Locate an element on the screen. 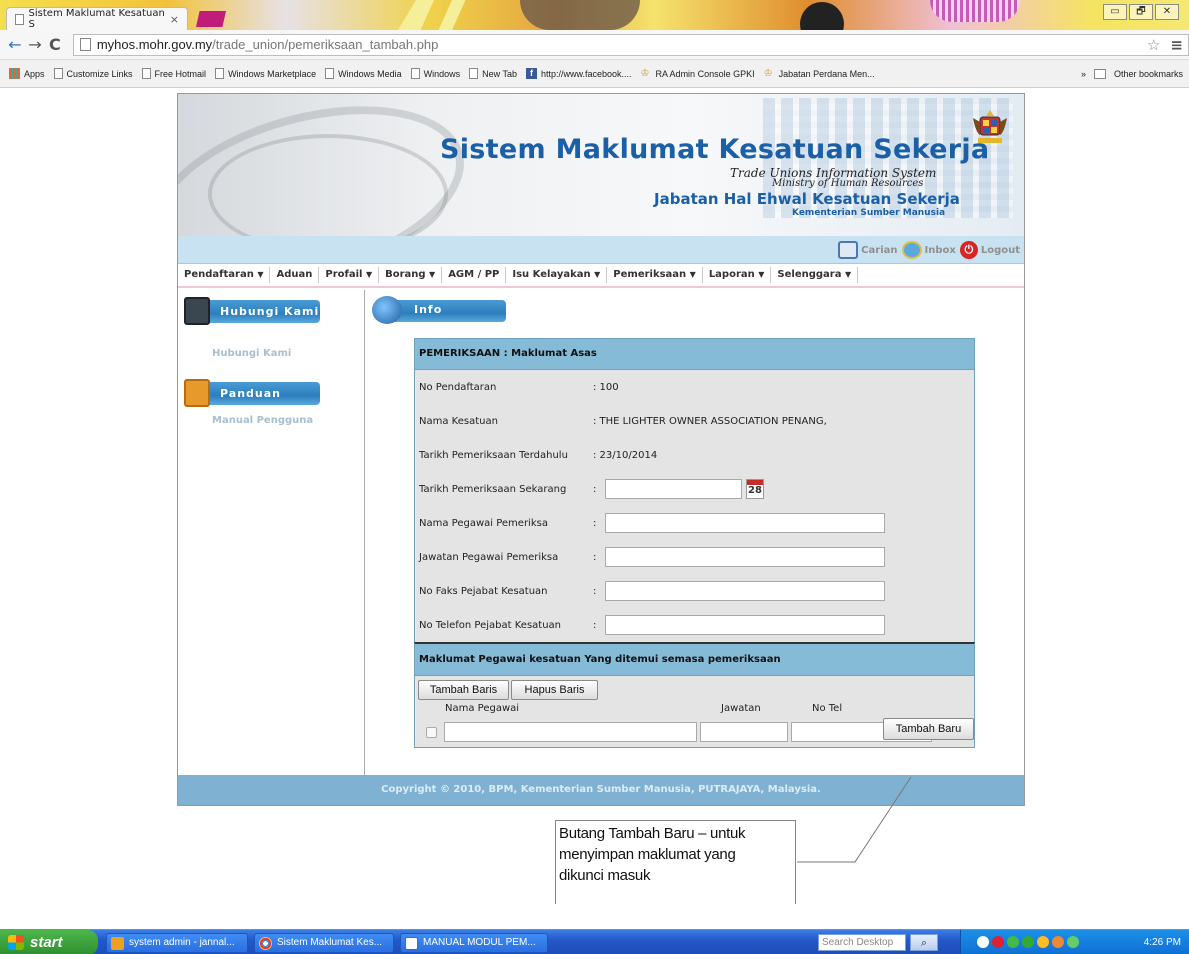 The image size is (1189, 954). contact-link: Hubungi Kami is located at coordinates (251, 353).